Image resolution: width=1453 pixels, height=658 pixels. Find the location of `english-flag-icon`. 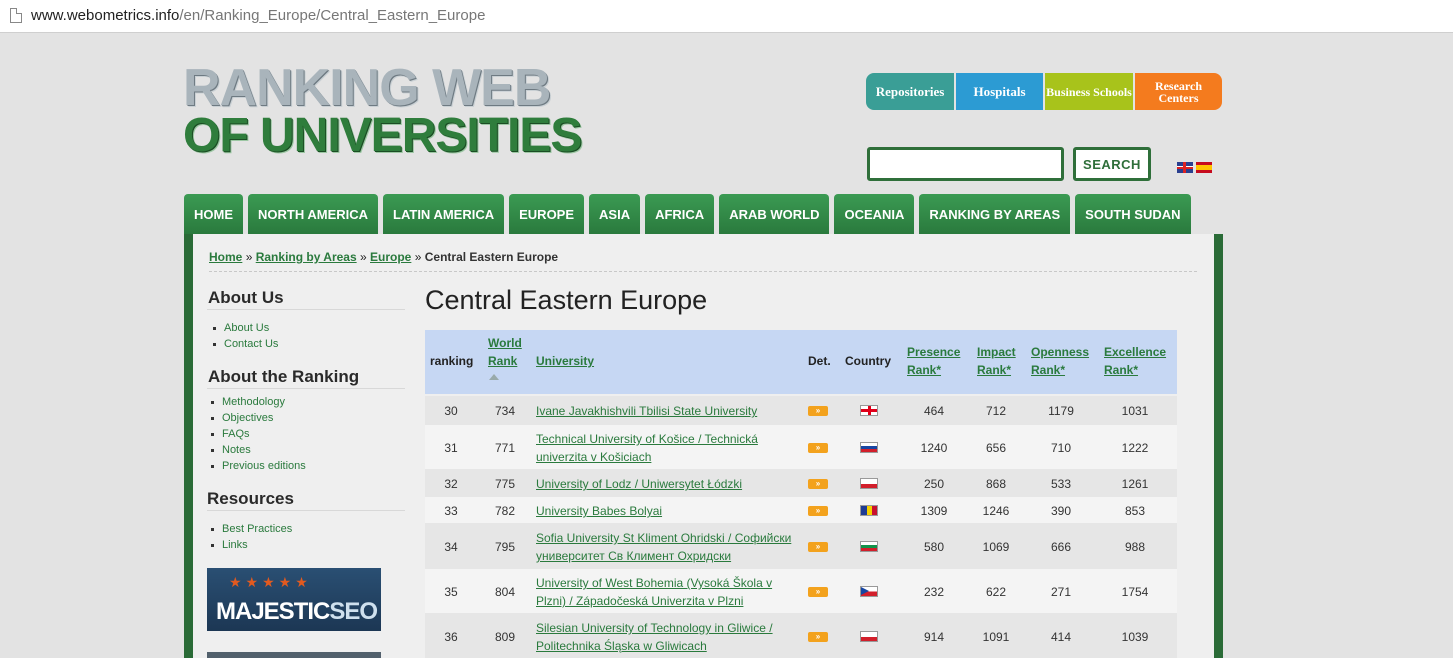

english-flag-icon is located at coordinates (1185, 167).